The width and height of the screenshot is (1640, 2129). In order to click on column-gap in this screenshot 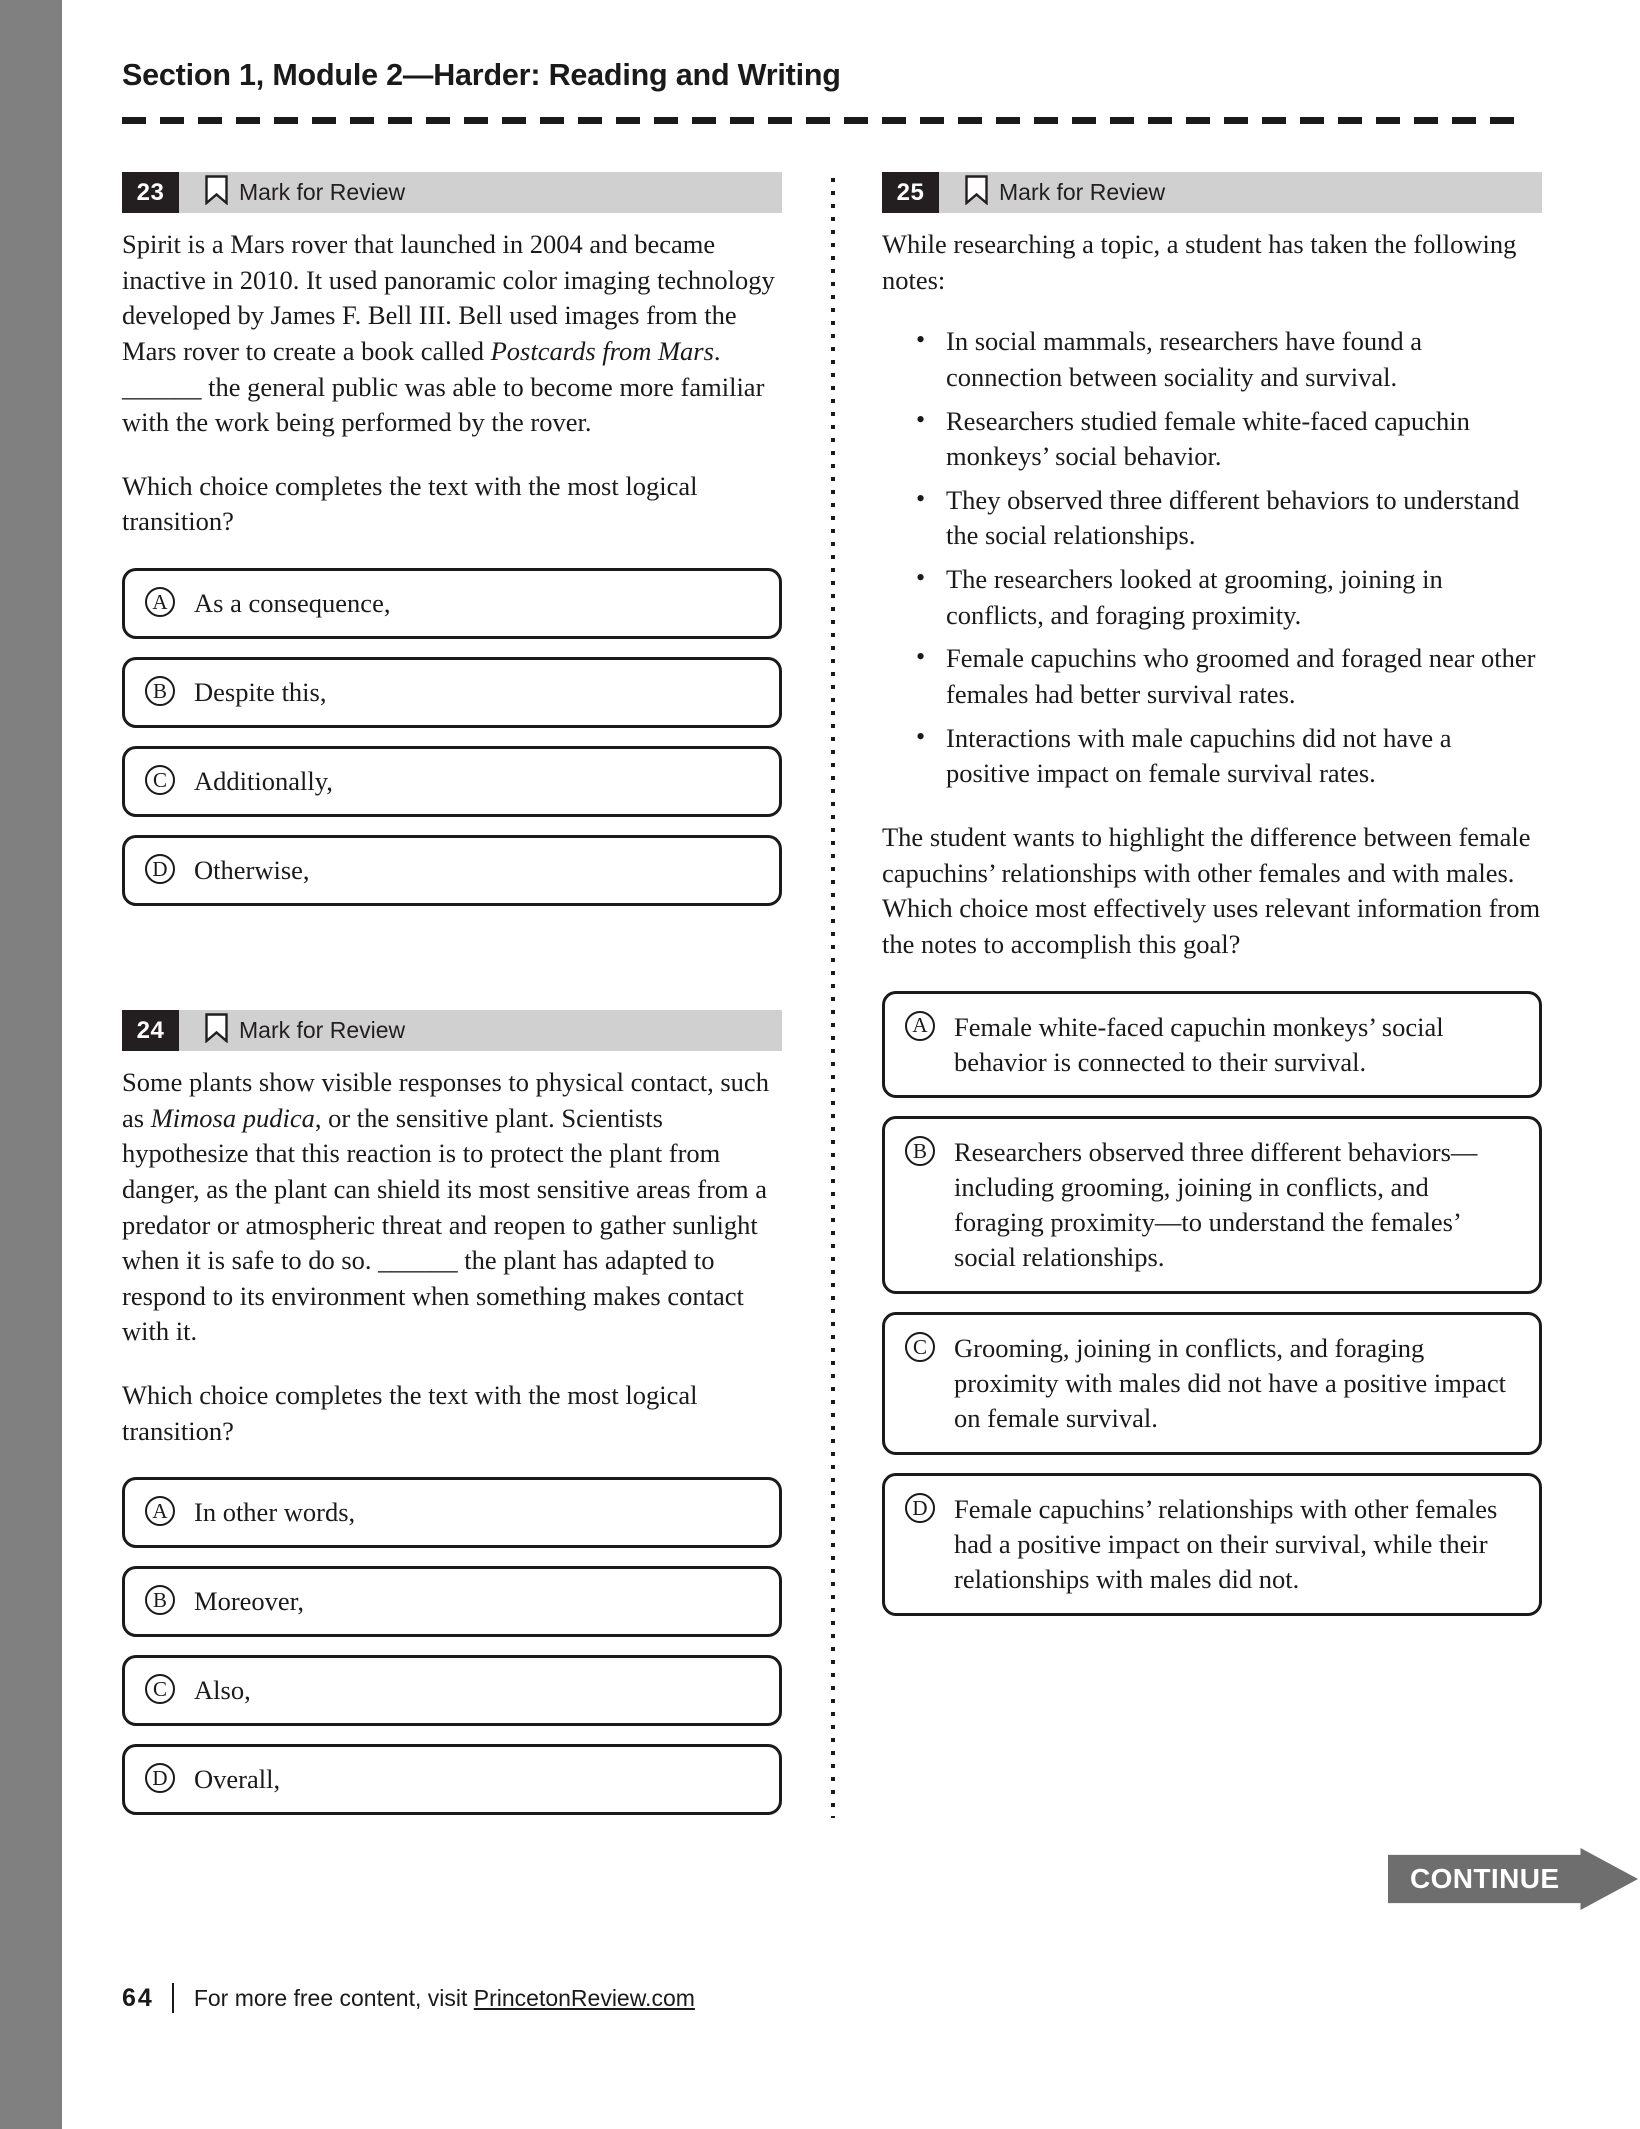, I will do `click(832, 1002)`.